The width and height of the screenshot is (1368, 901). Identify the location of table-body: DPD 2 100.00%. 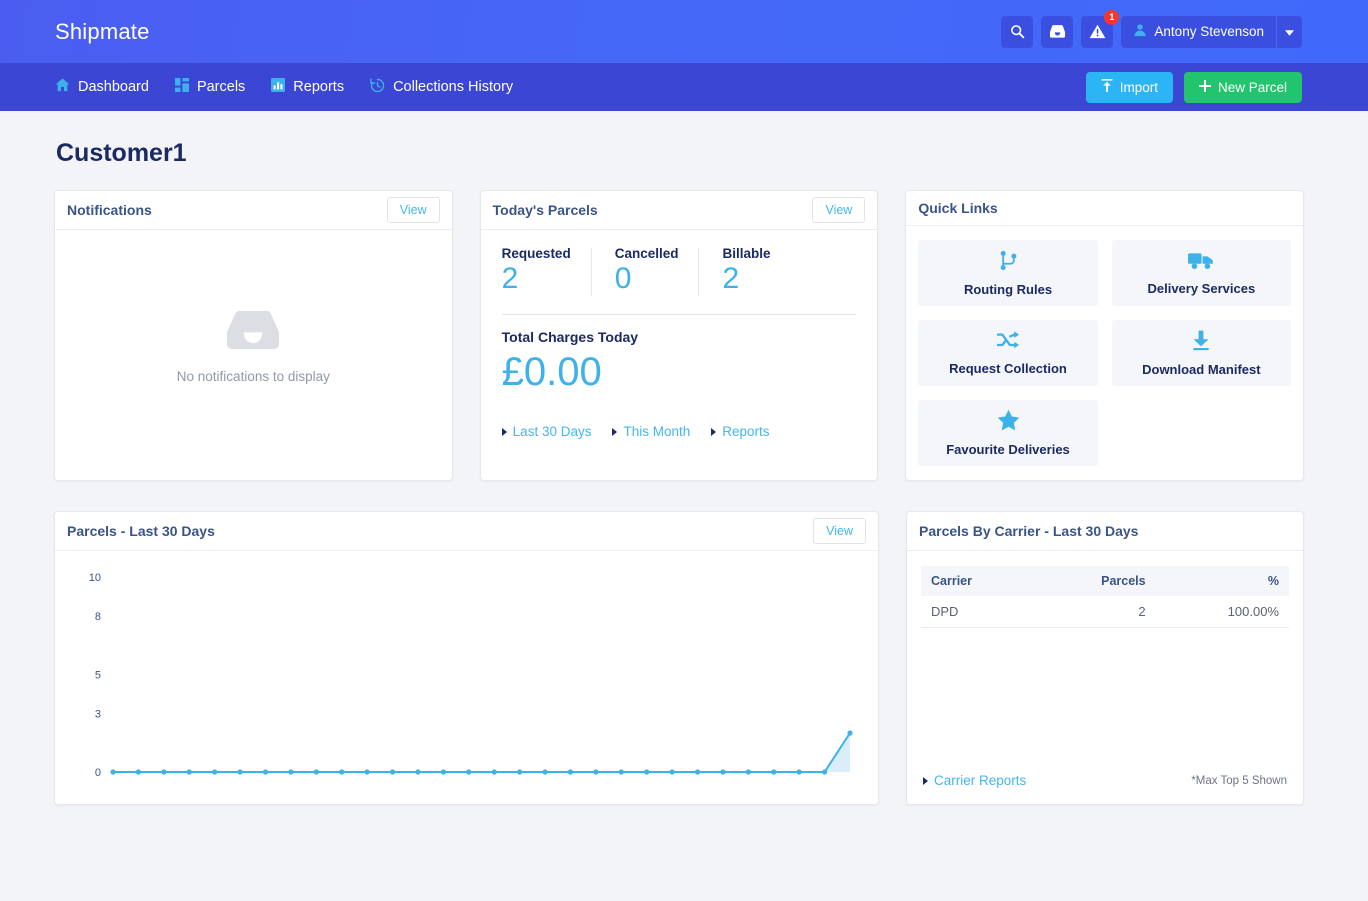
(1105, 612).